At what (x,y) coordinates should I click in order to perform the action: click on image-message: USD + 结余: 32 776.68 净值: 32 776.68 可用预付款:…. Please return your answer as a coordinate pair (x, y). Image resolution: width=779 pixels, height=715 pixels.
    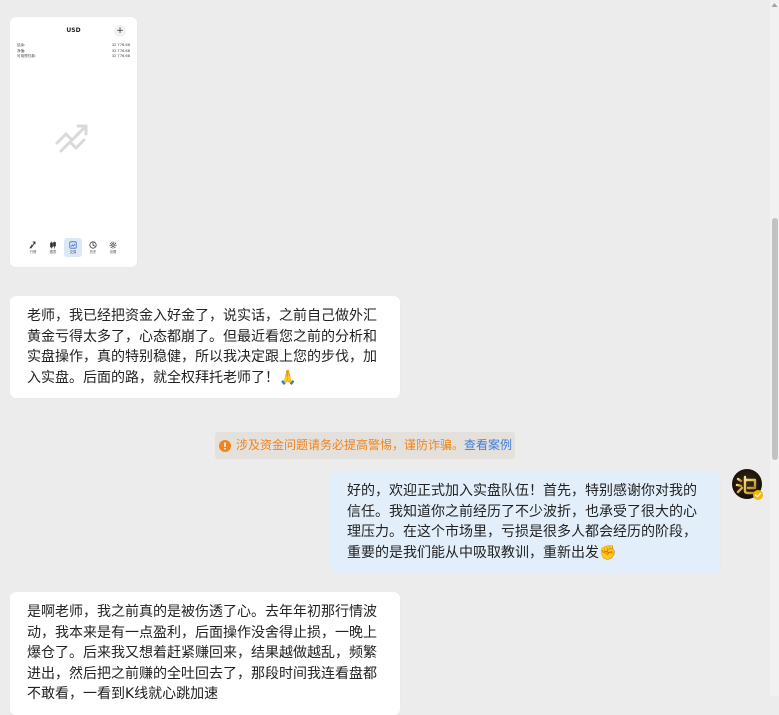
    Looking at the image, I should click on (73, 142).